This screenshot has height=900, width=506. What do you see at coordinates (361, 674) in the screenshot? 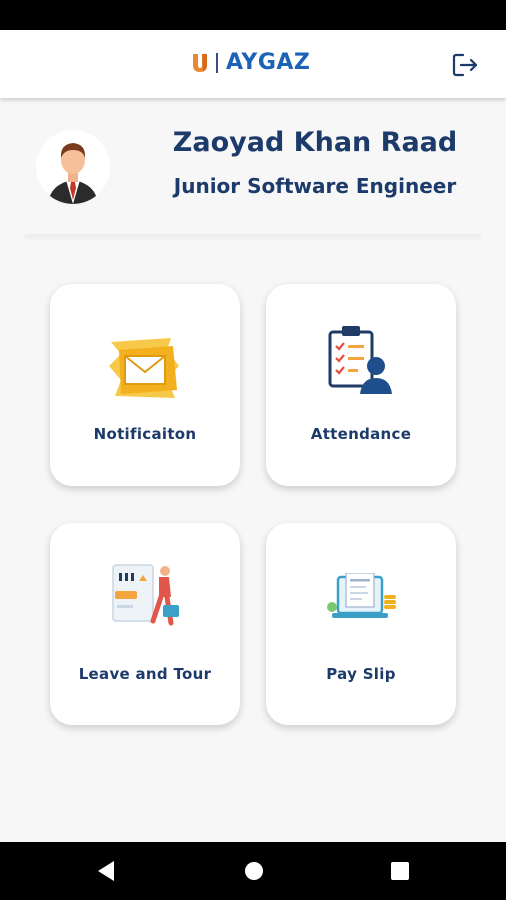
I see `pay-slip-label: Pay Slip` at bounding box center [361, 674].